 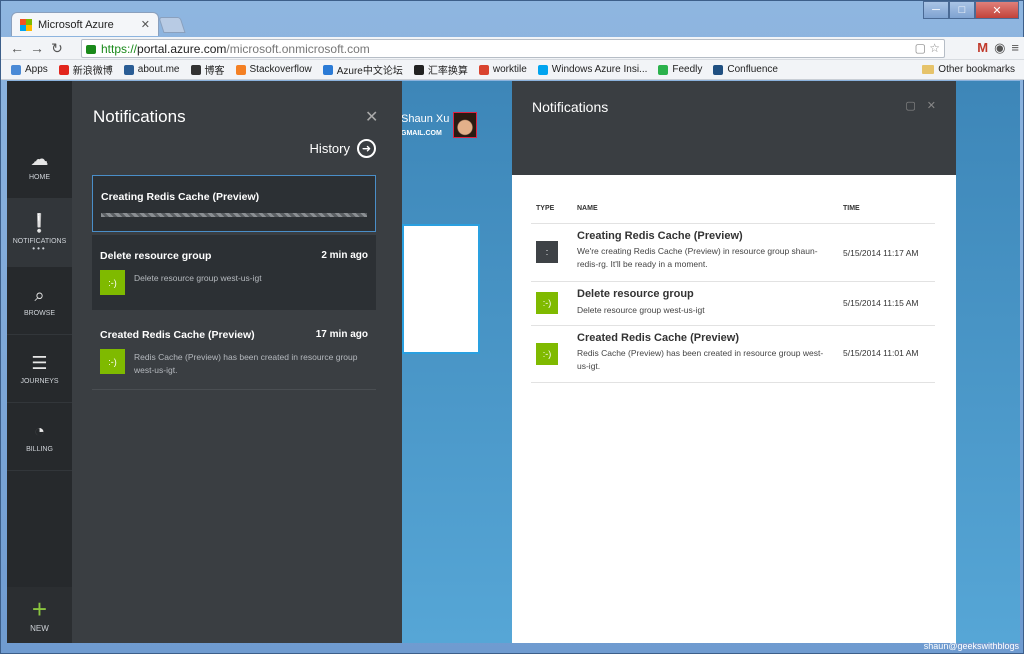 What do you see at coordinates (341, 334) in the screenshot?
I see `notification-time: 17 min ago` at bounding box center [341, 334].